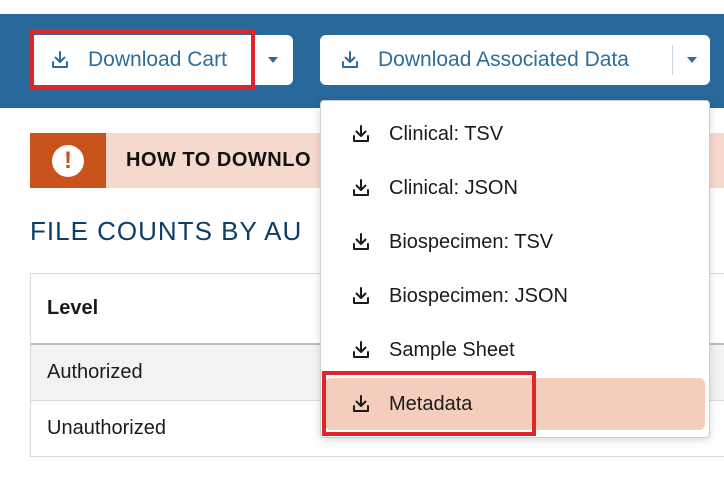  I want to click on menu-item-biospecimen-tsv: Biospecimen: TSV, so click(515, 242).